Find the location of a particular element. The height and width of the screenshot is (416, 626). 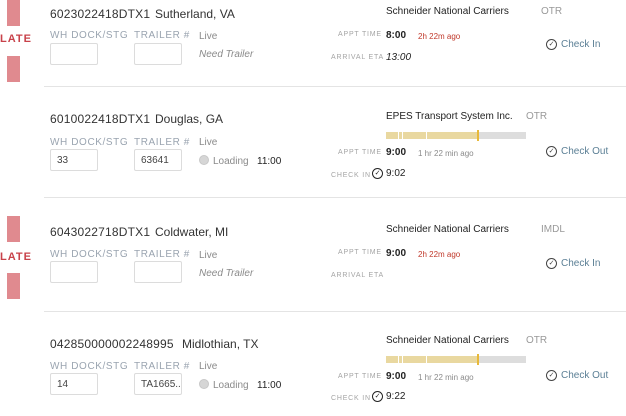

load-id: 6043022718DTX1 is located at coordinates (100, 232).